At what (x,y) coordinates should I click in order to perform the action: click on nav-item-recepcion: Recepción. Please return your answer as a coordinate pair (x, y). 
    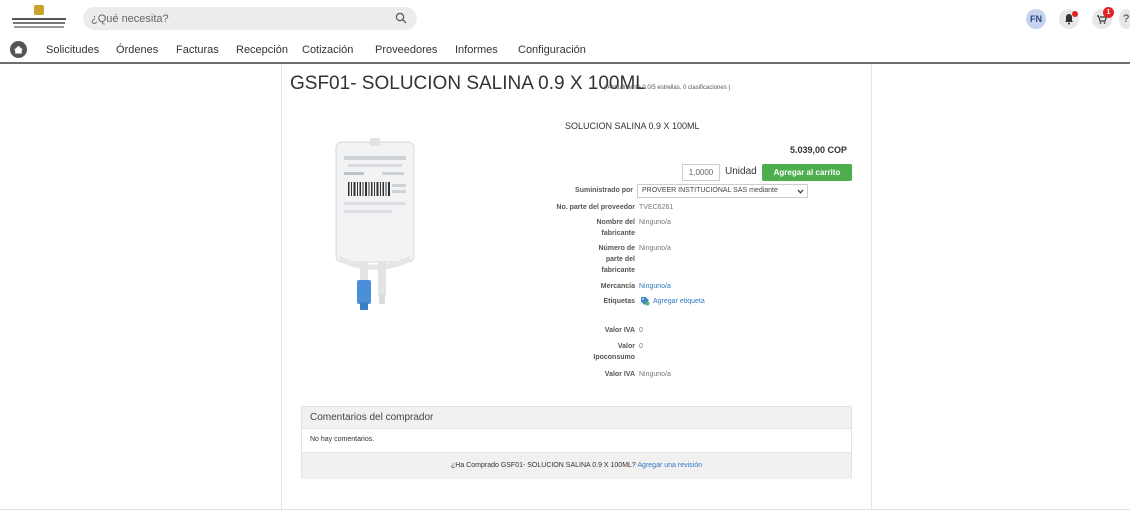
    Looking at the image, I should click on (262, 50).